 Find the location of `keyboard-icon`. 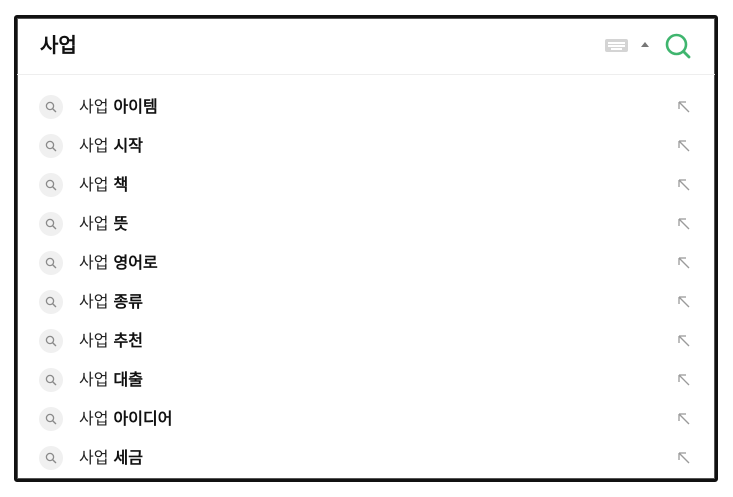

keyboard-icon is located at coordinates (616, 45).